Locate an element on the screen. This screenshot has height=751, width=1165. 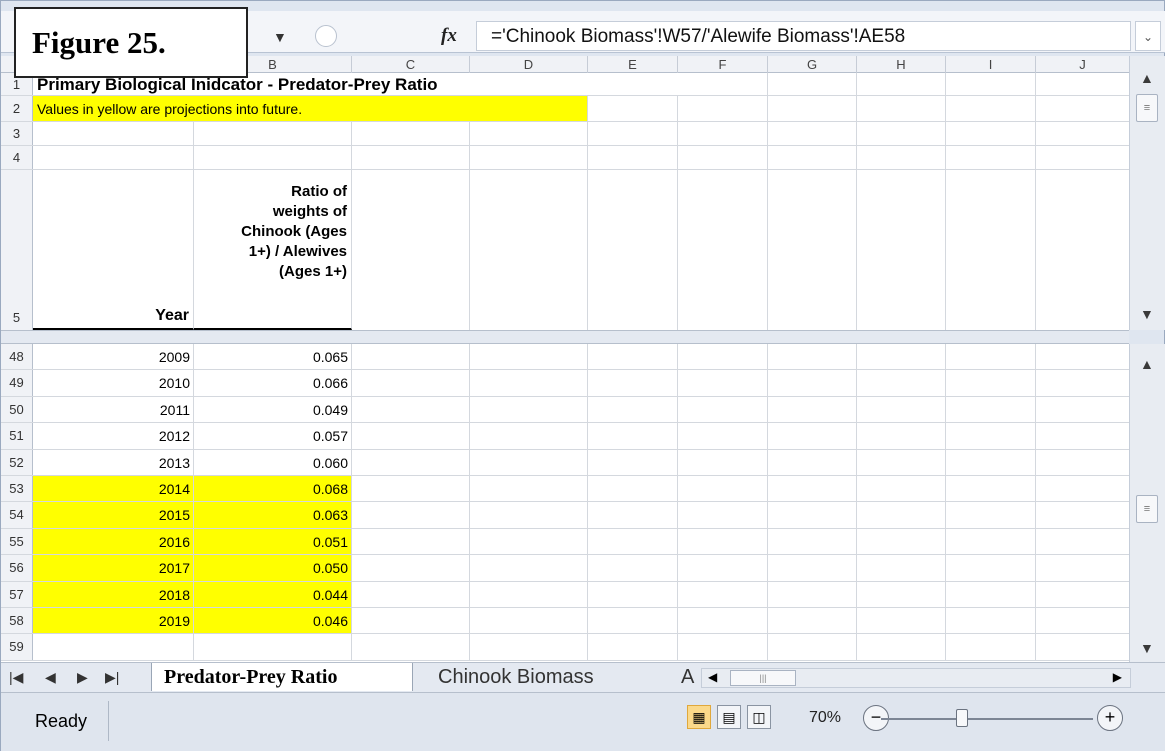
ratio-cell is located at coordinates (273, 647).